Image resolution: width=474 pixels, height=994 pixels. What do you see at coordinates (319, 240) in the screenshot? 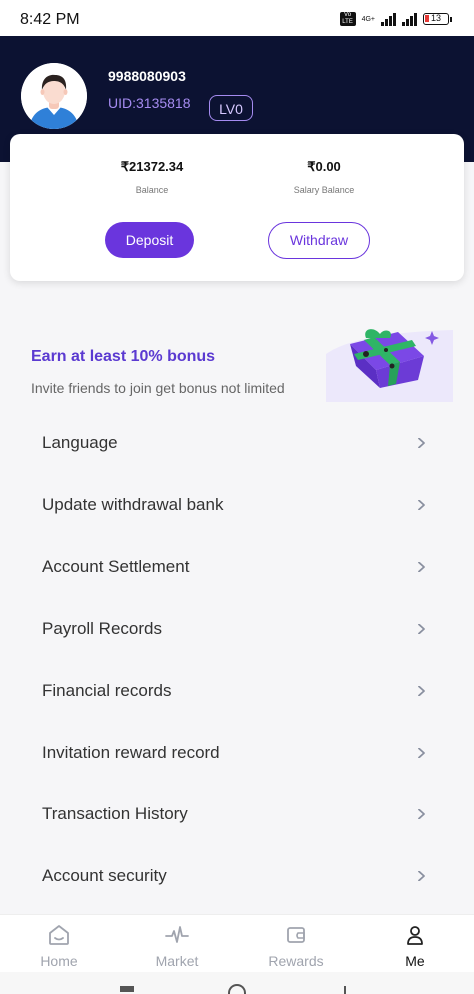
I see `withdraw-button: Withdraw` at bounding box center [319, 240].